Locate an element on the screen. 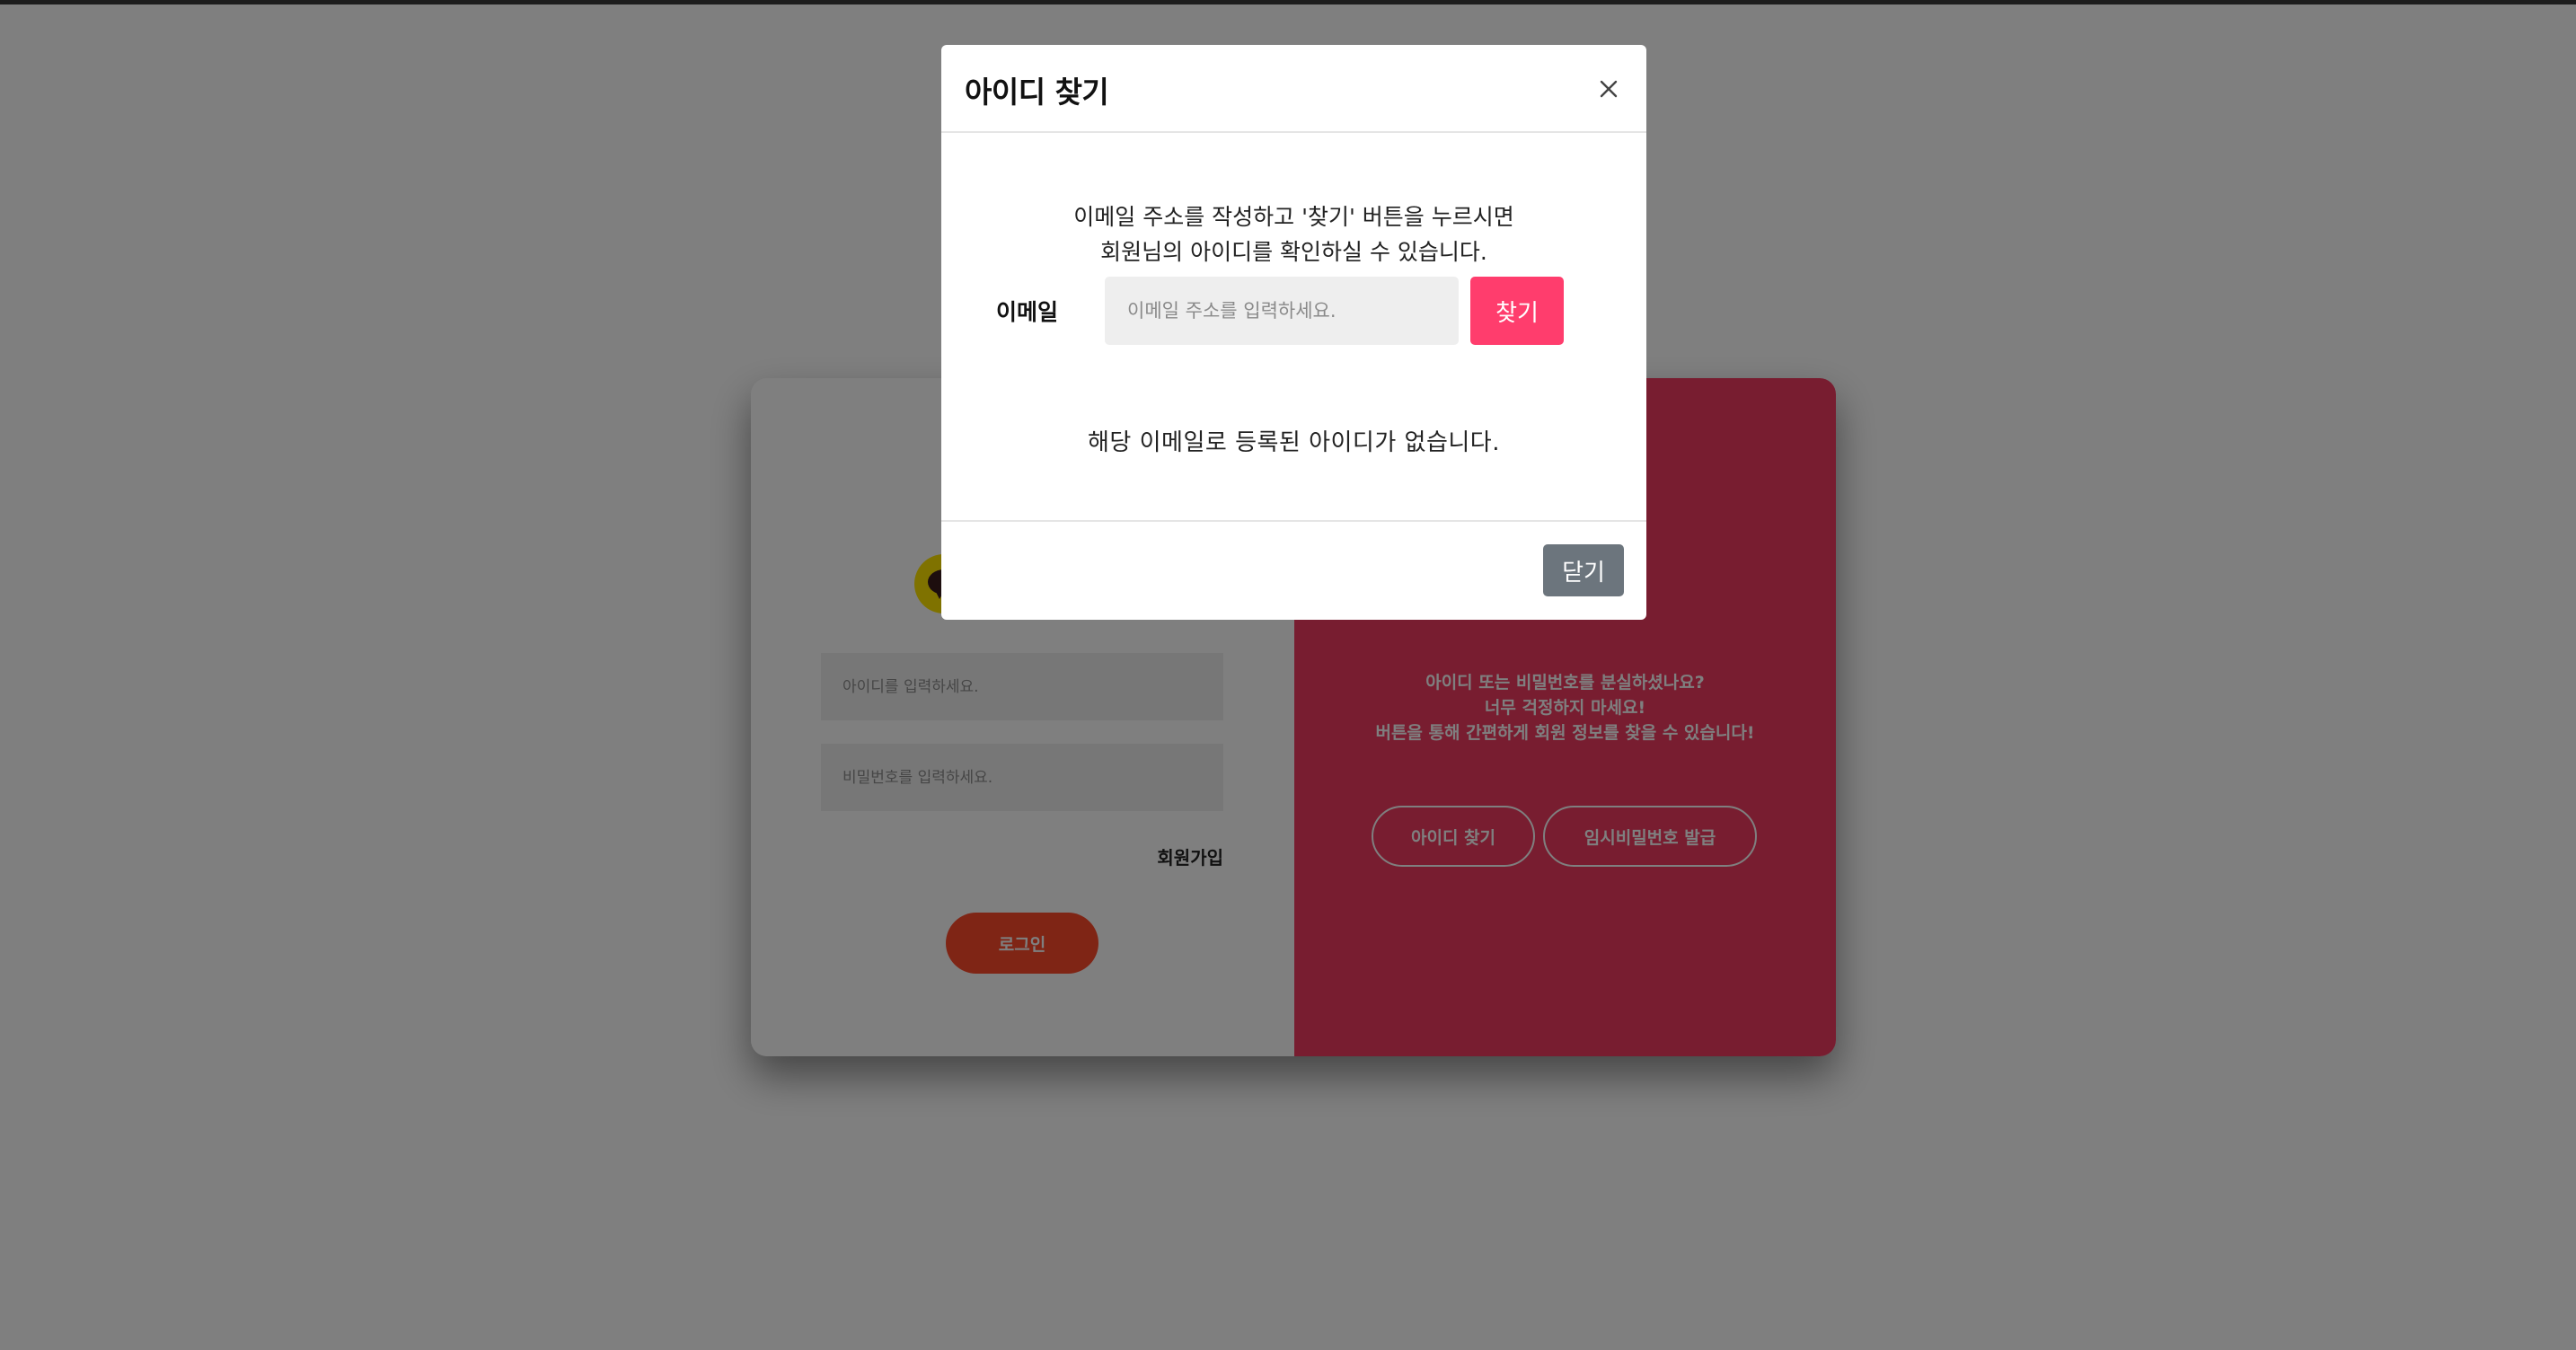  description-line: 이메일 주소를 작성하고 '찾기' 버튼을 누르시면 is located at coordinates (1293, 217).